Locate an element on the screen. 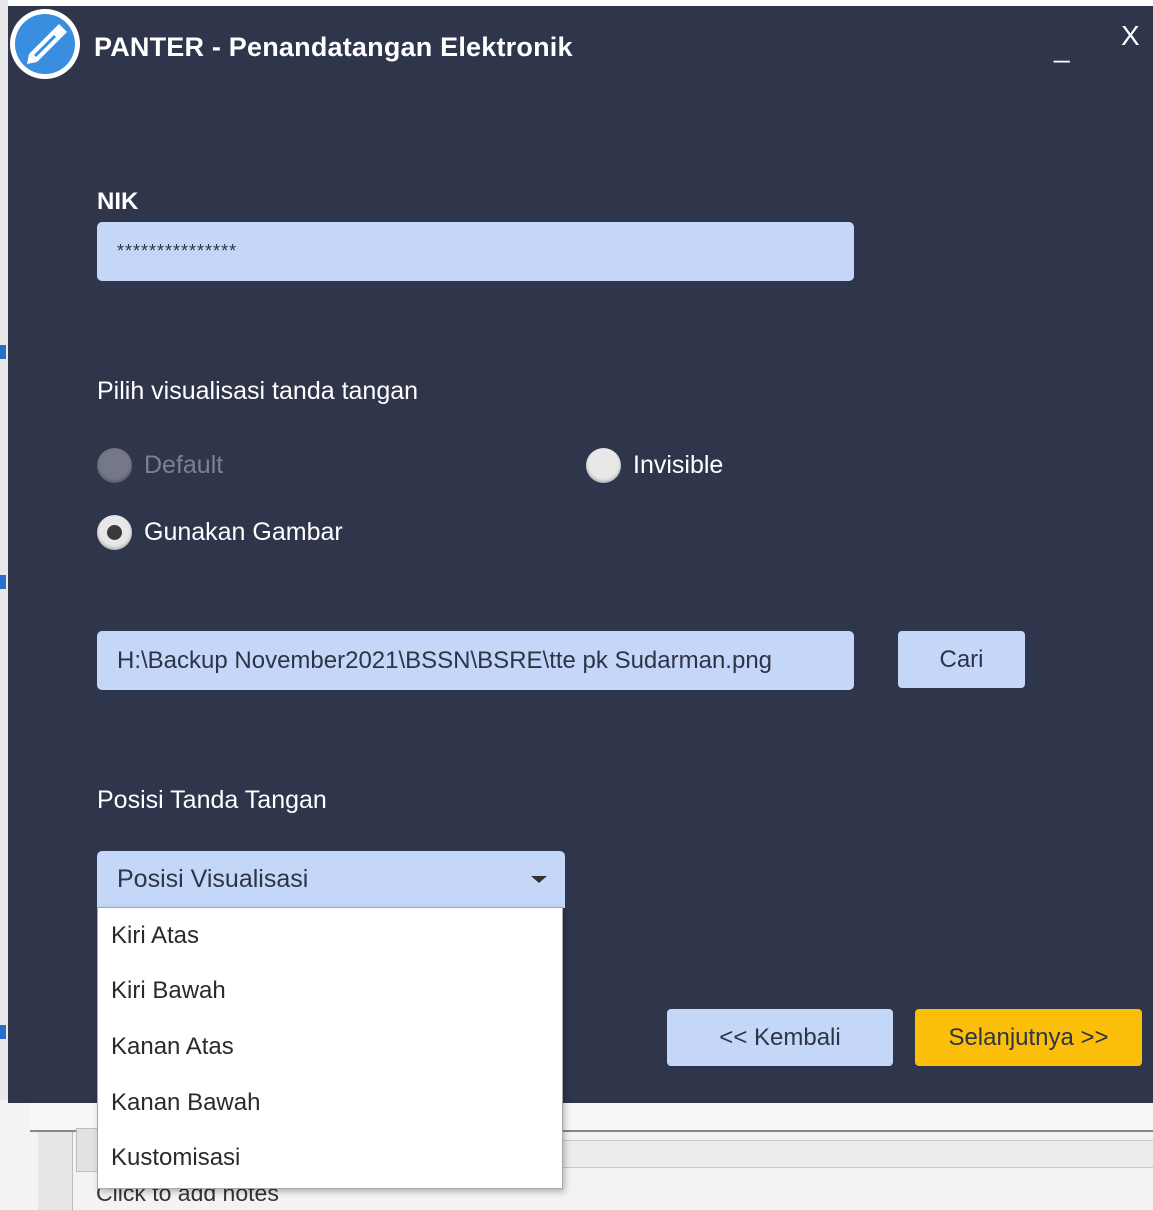  minimize-button: _ is located at coordinates (1062, 48).